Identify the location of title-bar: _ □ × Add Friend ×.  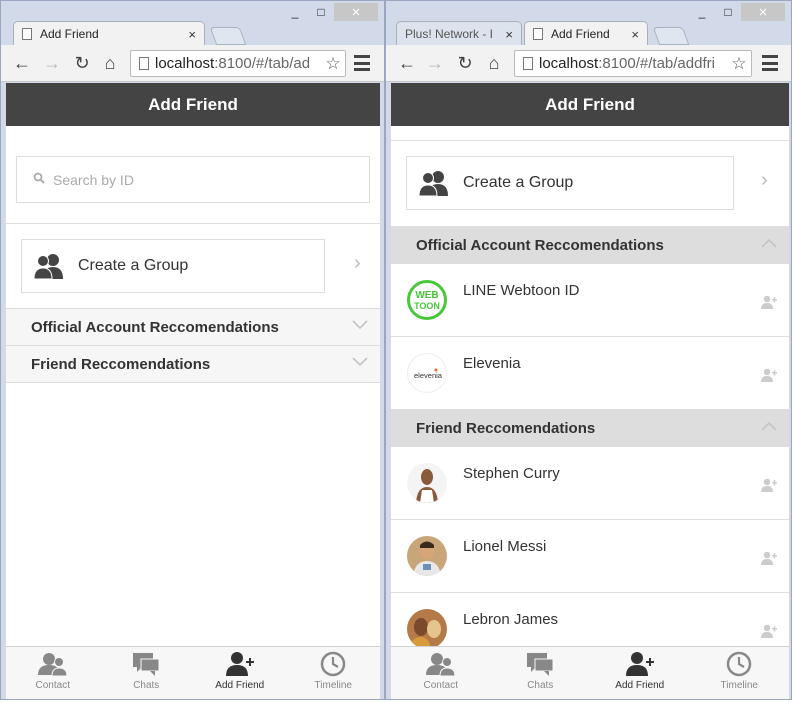
(192, 23).